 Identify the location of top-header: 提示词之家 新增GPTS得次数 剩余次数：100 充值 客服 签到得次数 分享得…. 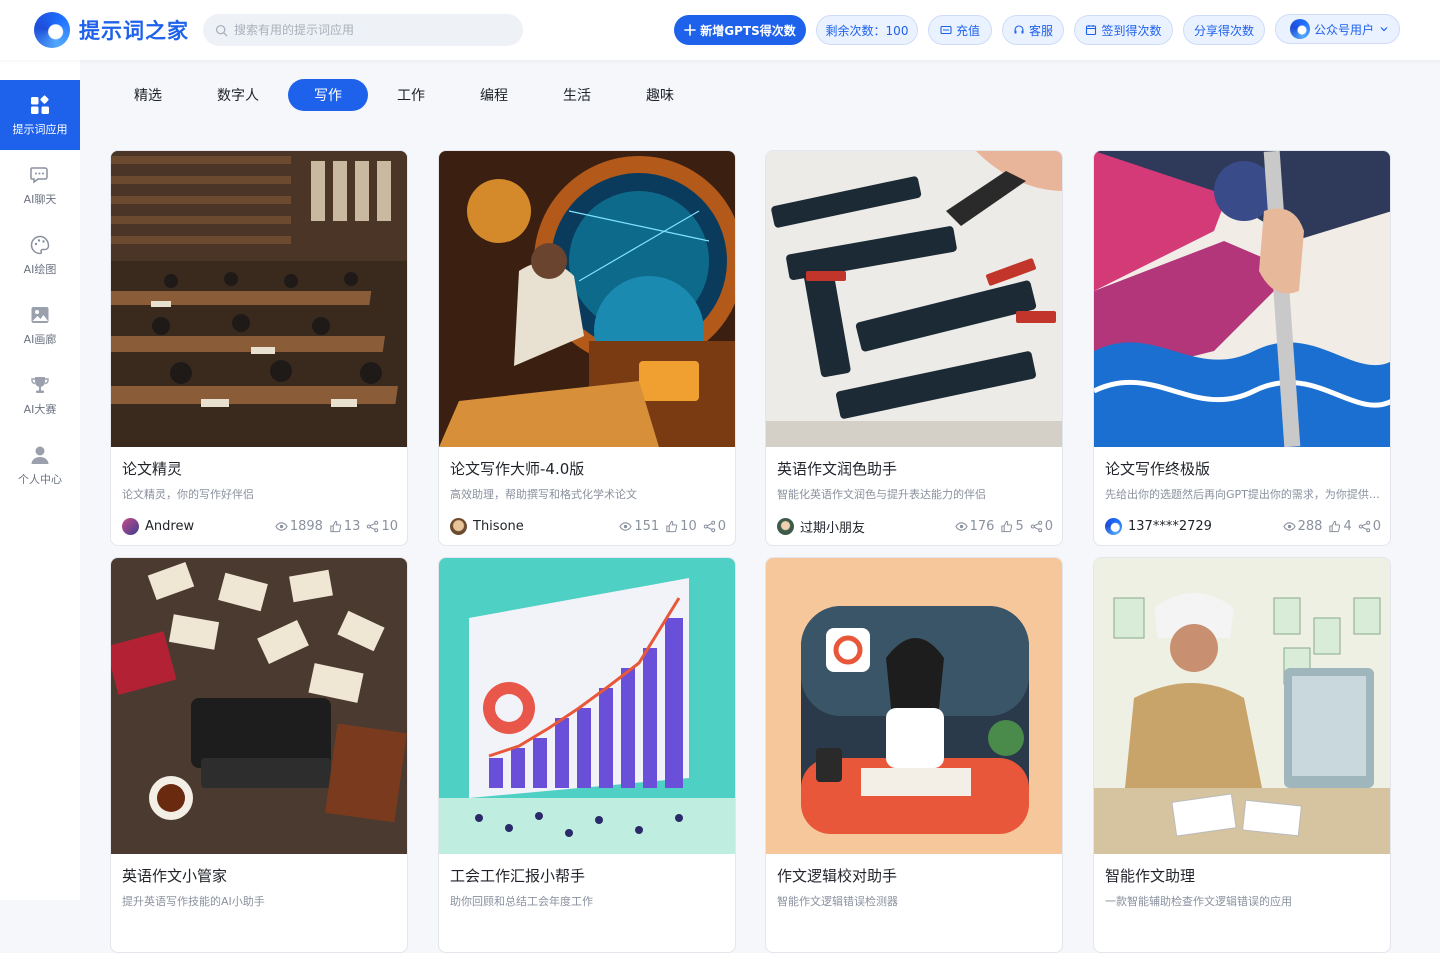
(720, 30).